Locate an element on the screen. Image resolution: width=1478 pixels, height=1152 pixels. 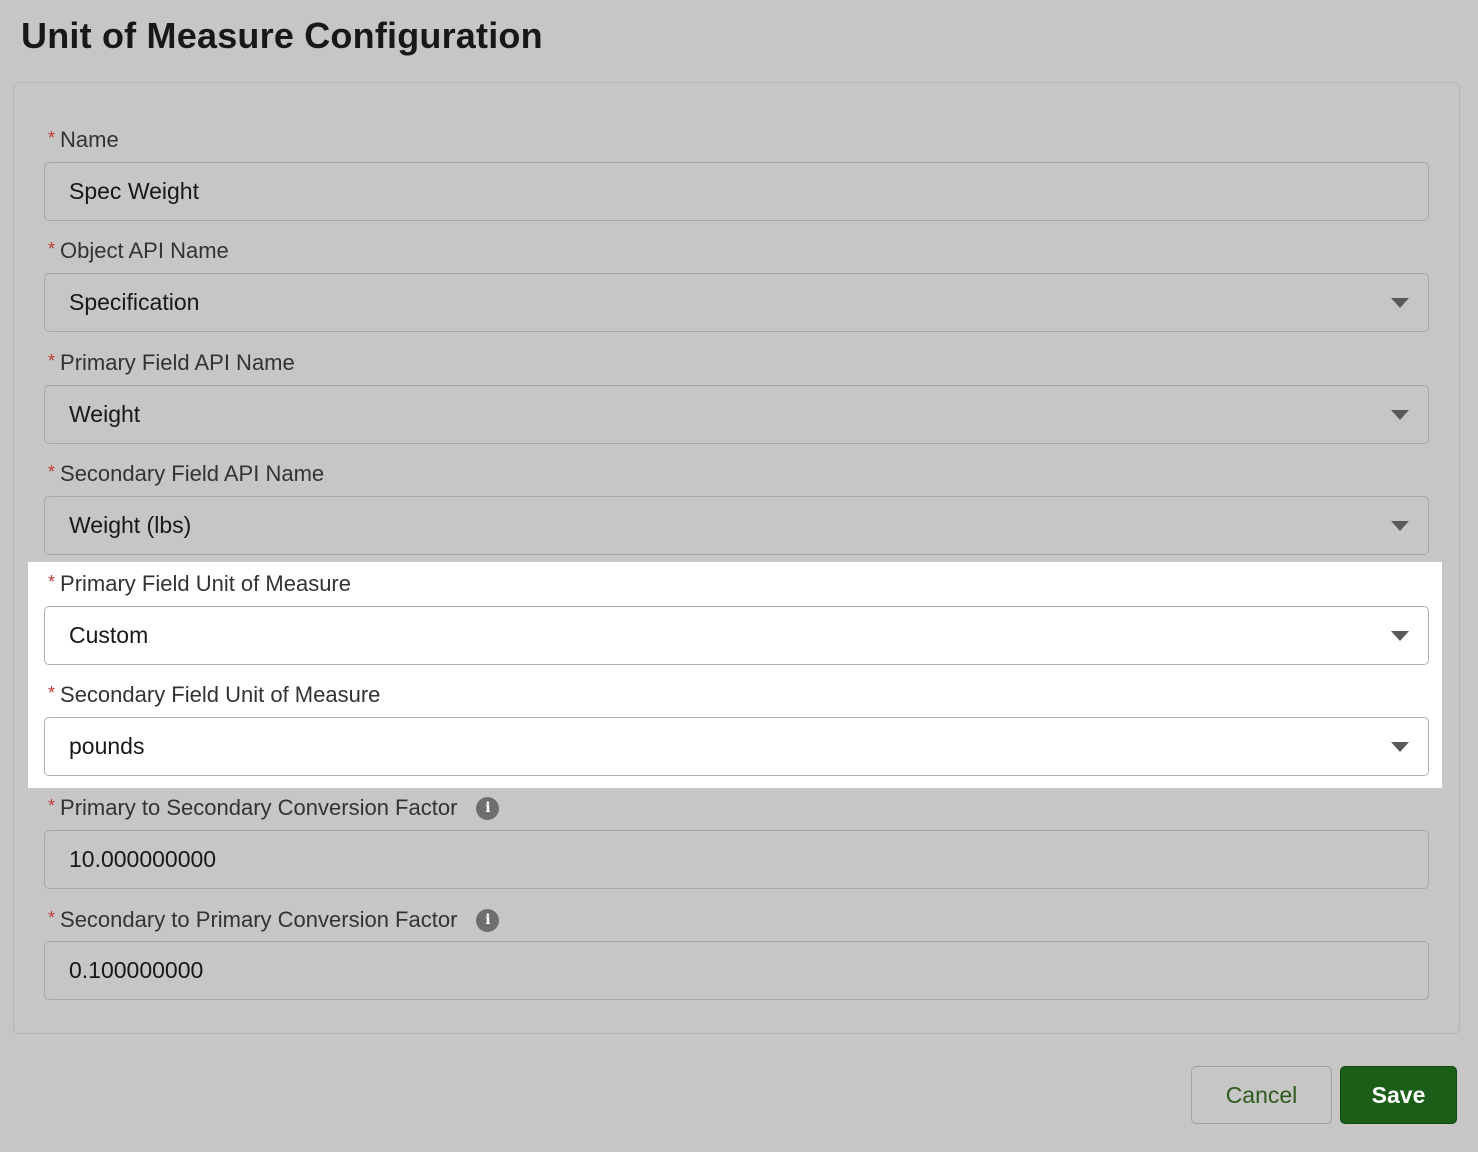
secondary-field-uom-label-text: Secondary Field Unit of Measure is located at coordinates (220, 694).